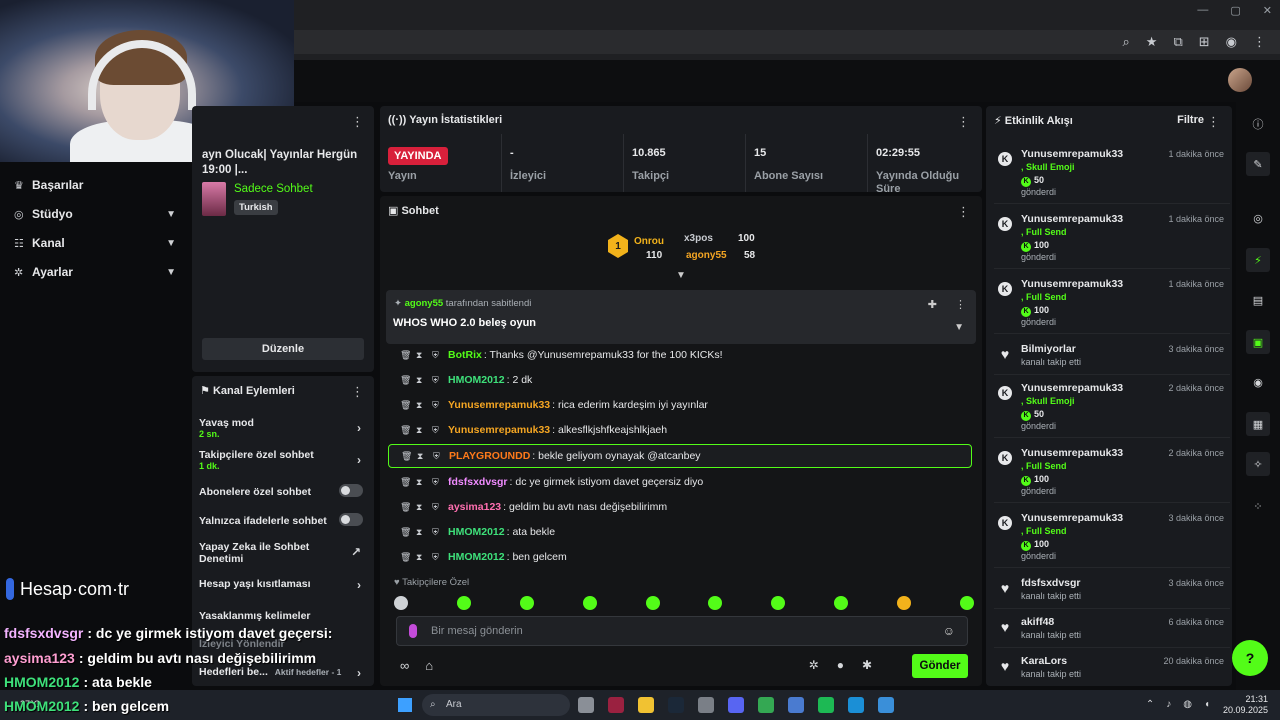 The width and height of the screenshot is (1280, 720). I want to click on discord-icon, so click(736, 705).